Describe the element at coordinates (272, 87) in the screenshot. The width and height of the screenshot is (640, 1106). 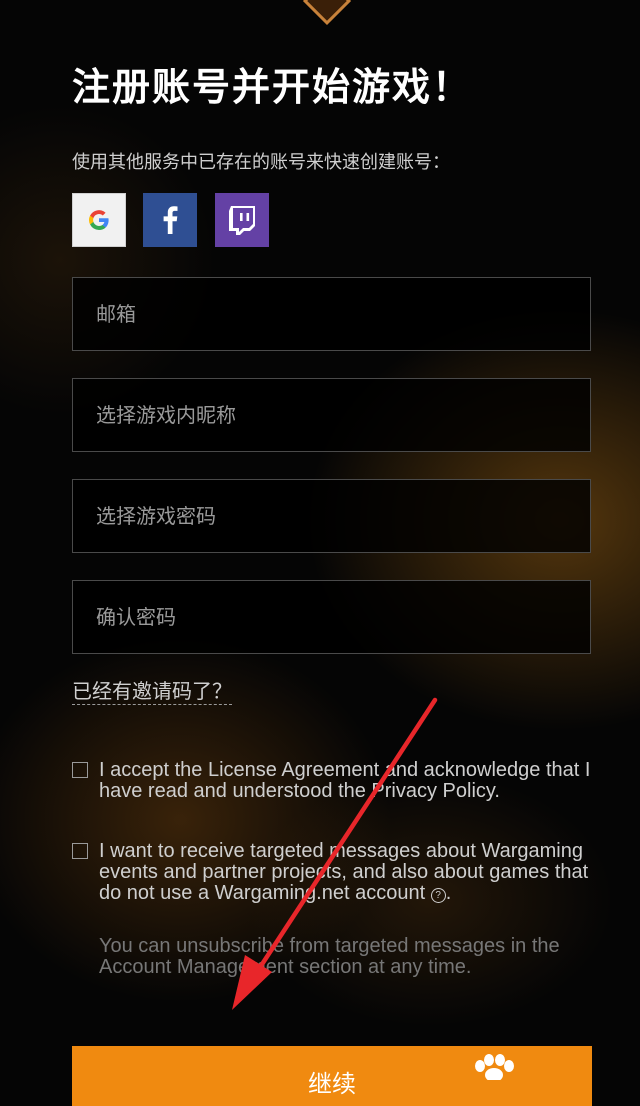
I see `page-title: 注册账号并开始游戏！` at that location.